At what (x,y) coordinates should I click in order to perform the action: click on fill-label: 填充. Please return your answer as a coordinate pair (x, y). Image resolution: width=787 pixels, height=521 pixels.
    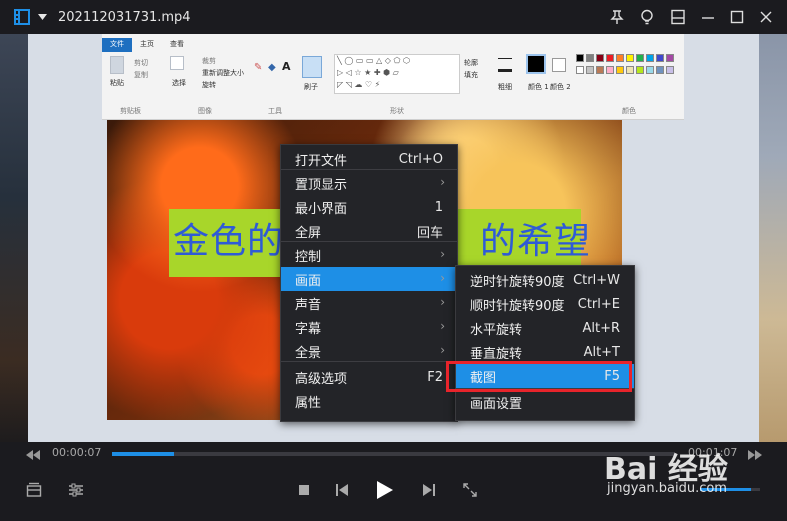
    Looking at the image, I should click on (471, 75).